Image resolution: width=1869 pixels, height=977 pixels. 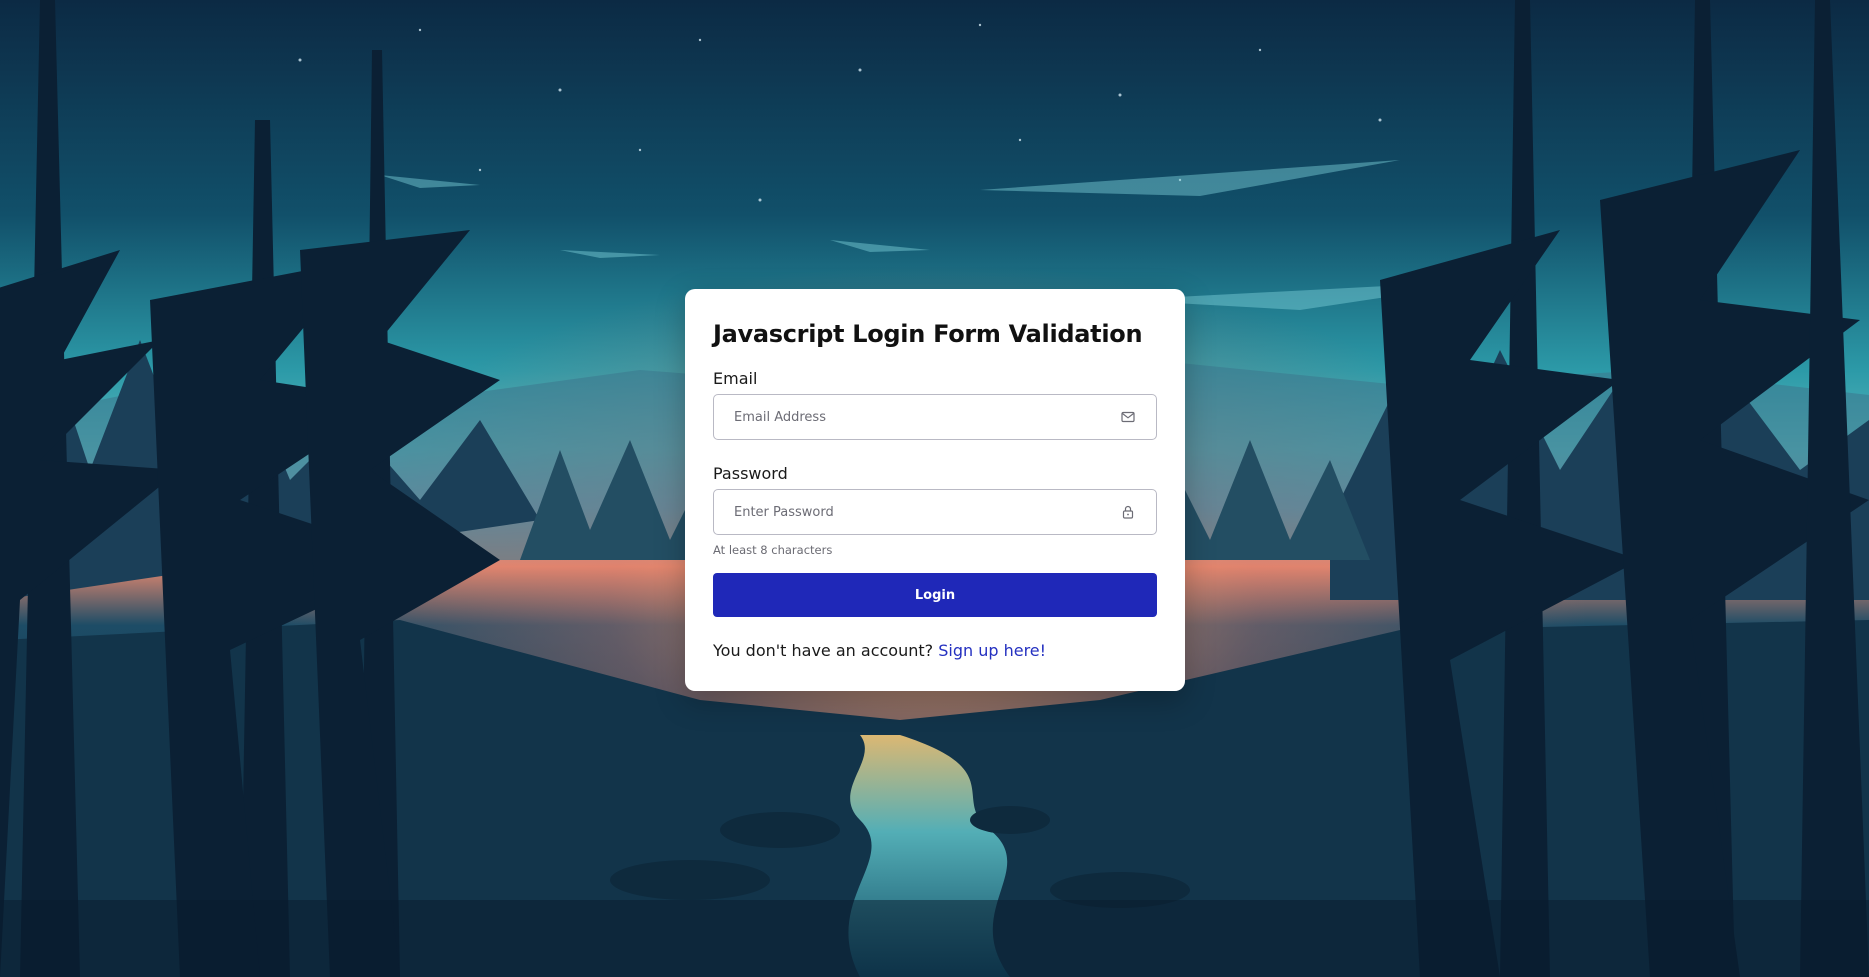 What do you see at coordinates (935, 651) in the screenshot?
I see `signup-line: You don't have an account? Sign up here!` at bounding box center [935, 651].